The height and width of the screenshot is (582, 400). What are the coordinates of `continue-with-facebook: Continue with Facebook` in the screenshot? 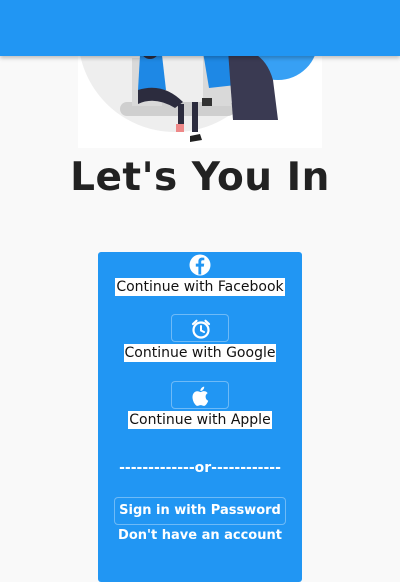 It's located at (200, 275).